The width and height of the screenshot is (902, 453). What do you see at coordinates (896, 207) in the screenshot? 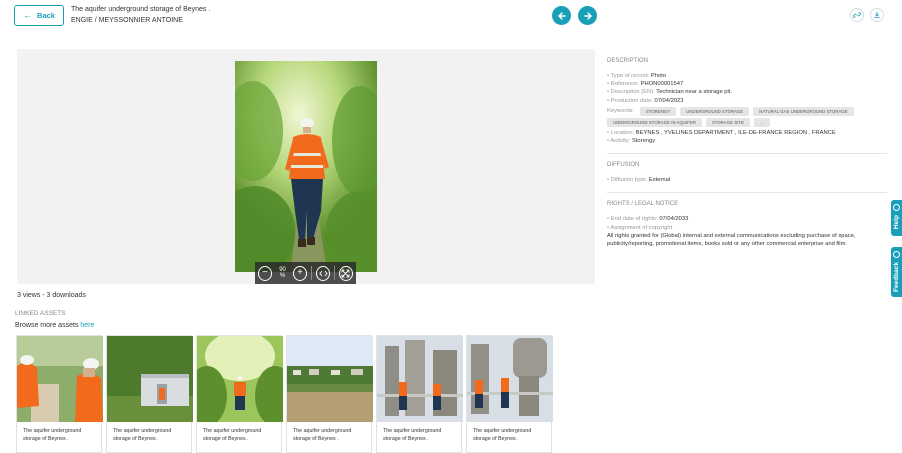
I see `help-icon` at bounding box center [896, 207].